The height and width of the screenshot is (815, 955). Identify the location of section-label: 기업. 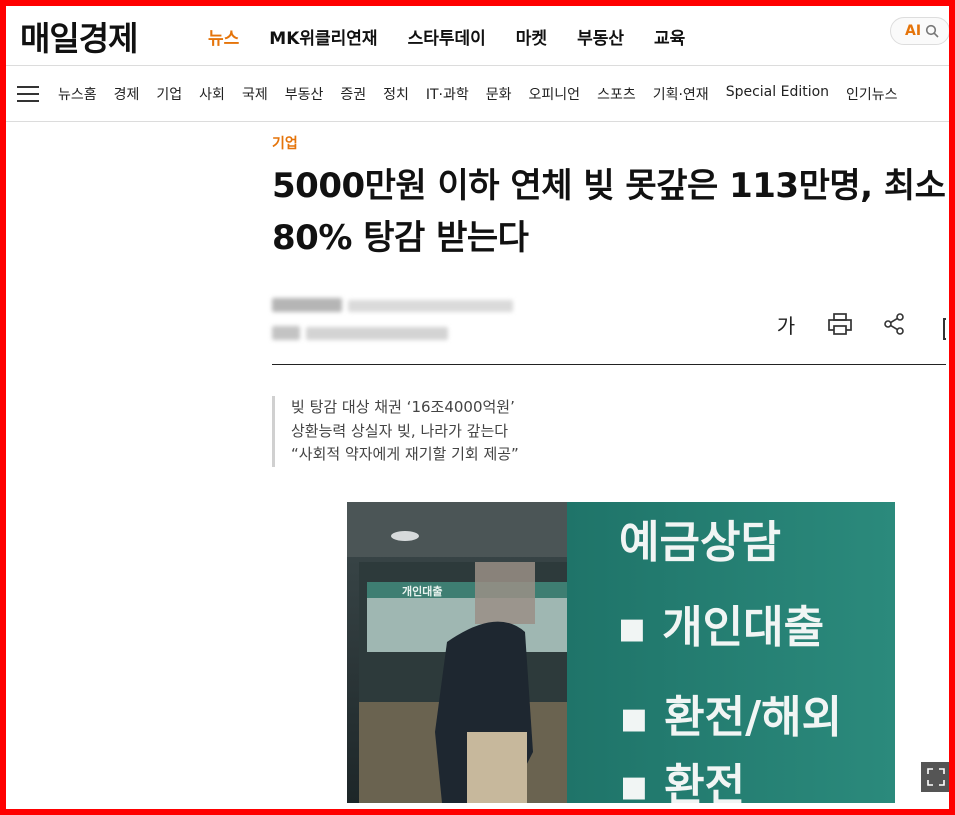
(285, 143).